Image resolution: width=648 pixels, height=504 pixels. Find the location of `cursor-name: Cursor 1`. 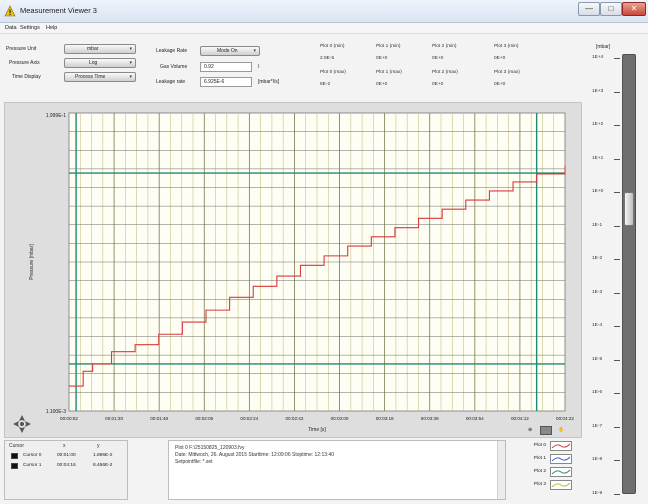

cursor-name: Cursor 1 is located at coordinates (32, 465).